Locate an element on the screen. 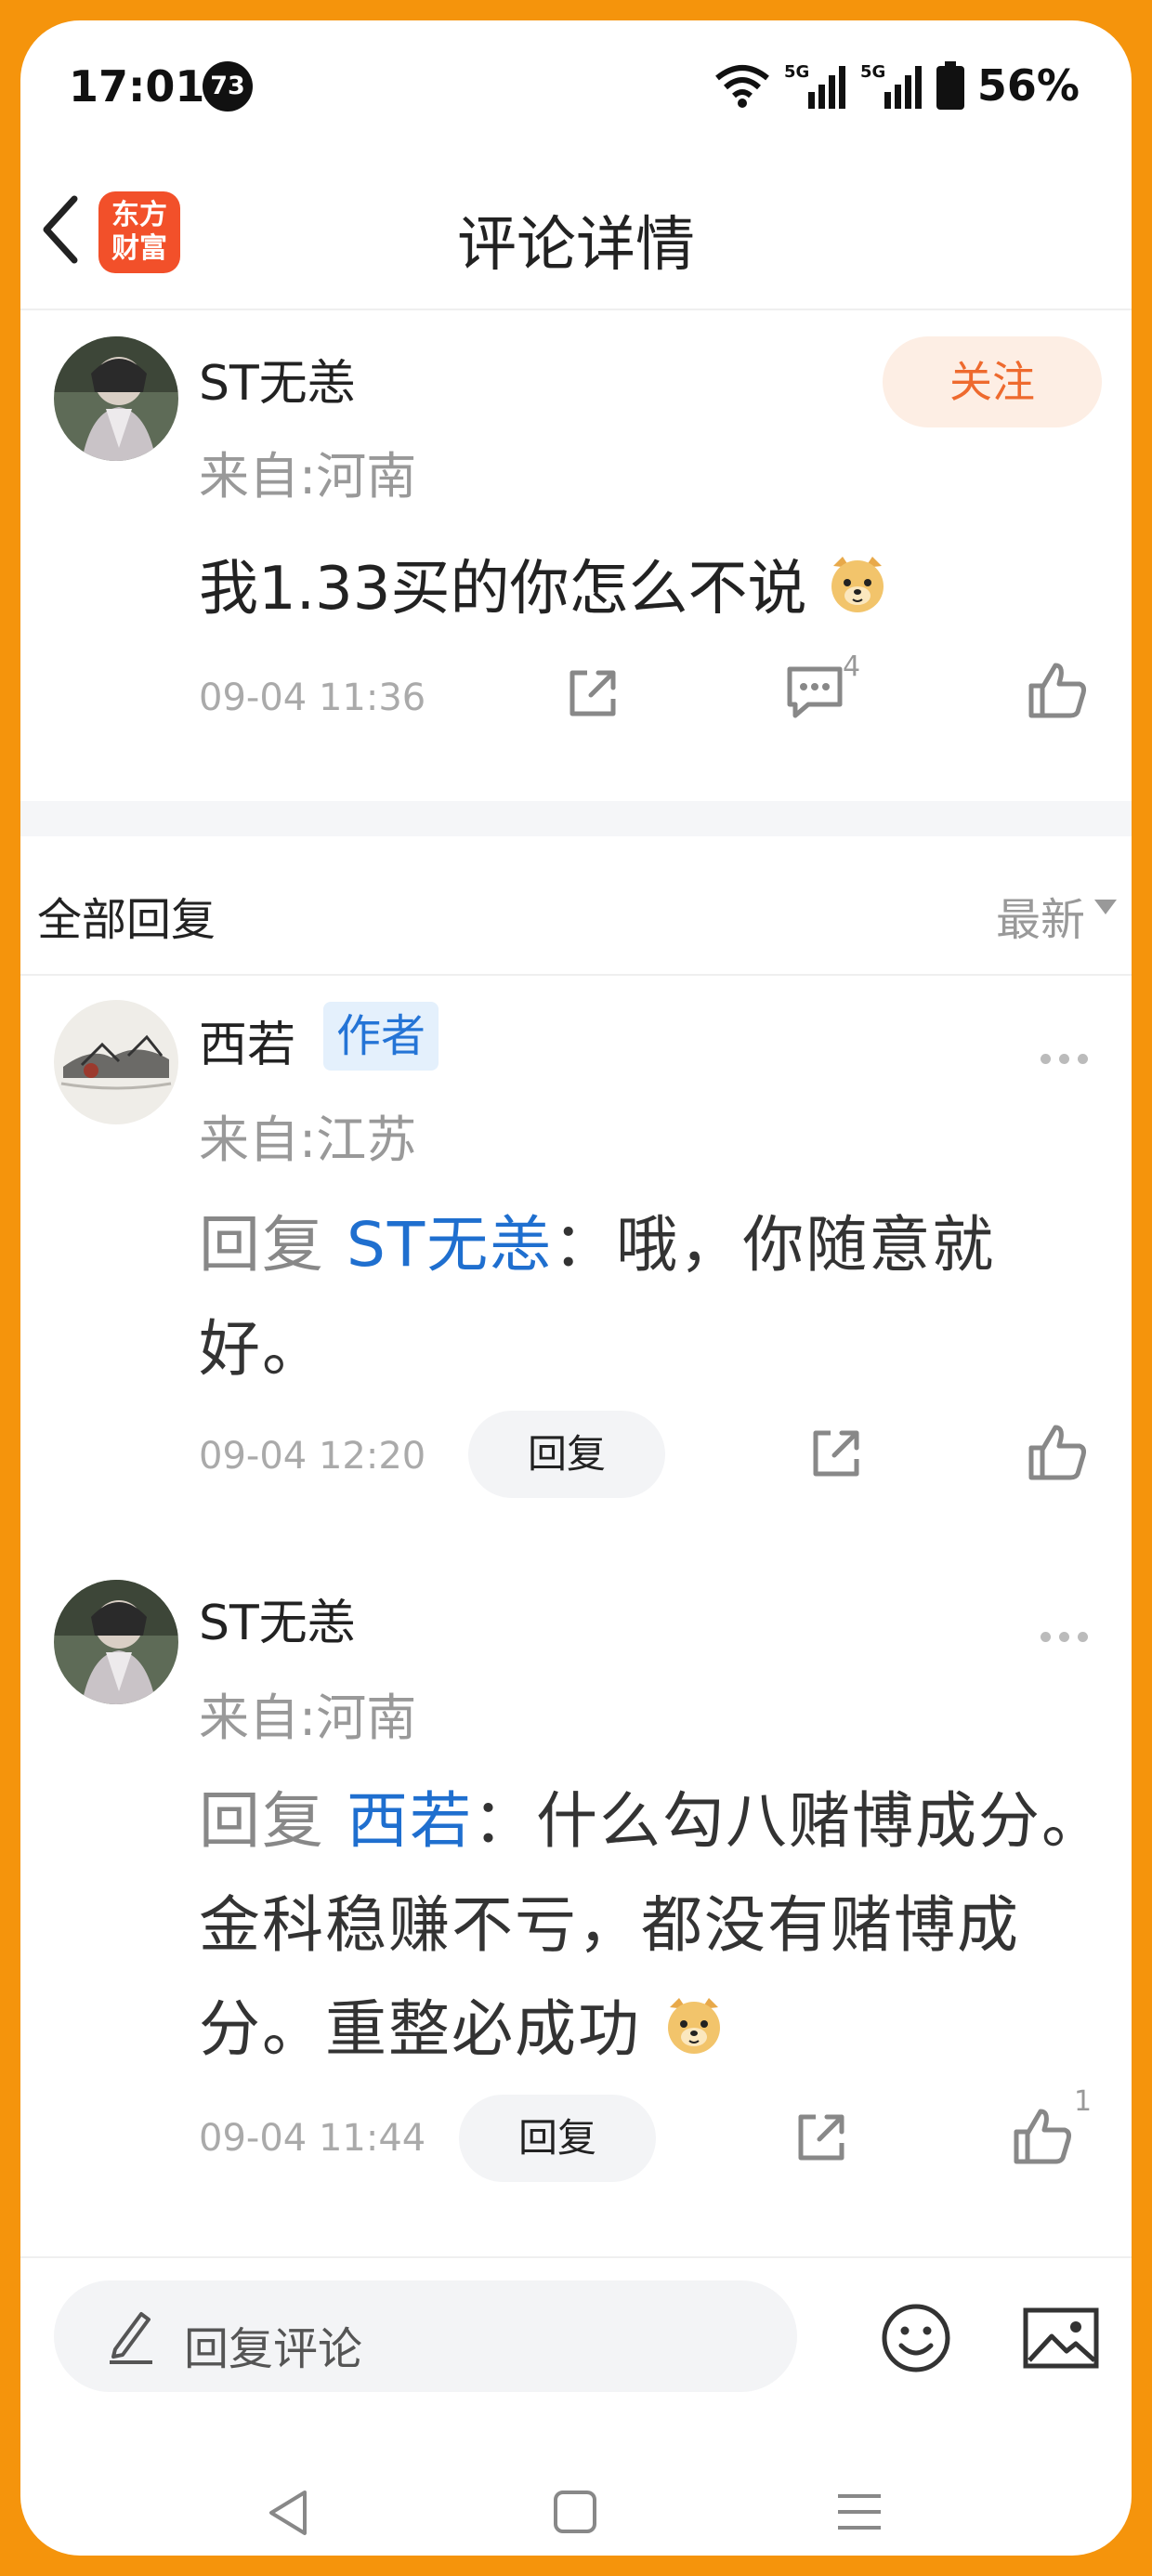 This screenshot has height=2576, width=1152. status-icons: 5G 5G 56% is located at coordinates (896, 85).